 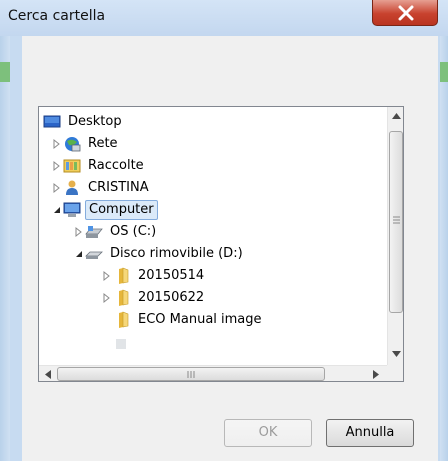 I want to click on scroll-down-arrow-icon, so click(x=396, y=354).